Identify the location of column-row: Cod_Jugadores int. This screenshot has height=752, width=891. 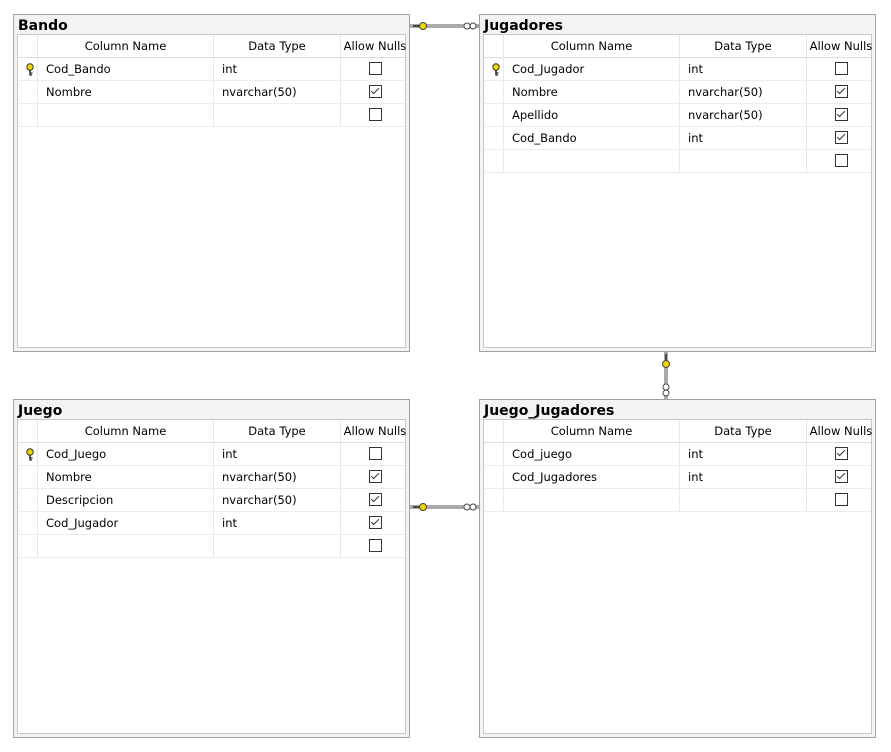
(677, 477).